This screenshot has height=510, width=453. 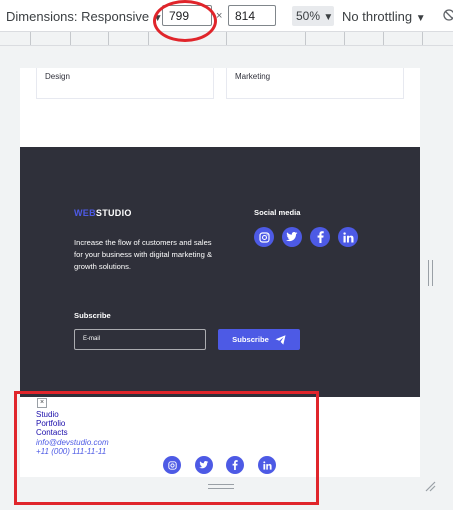 I want to click on service-card-marketing: Marketing, so click(x=315, y=83).